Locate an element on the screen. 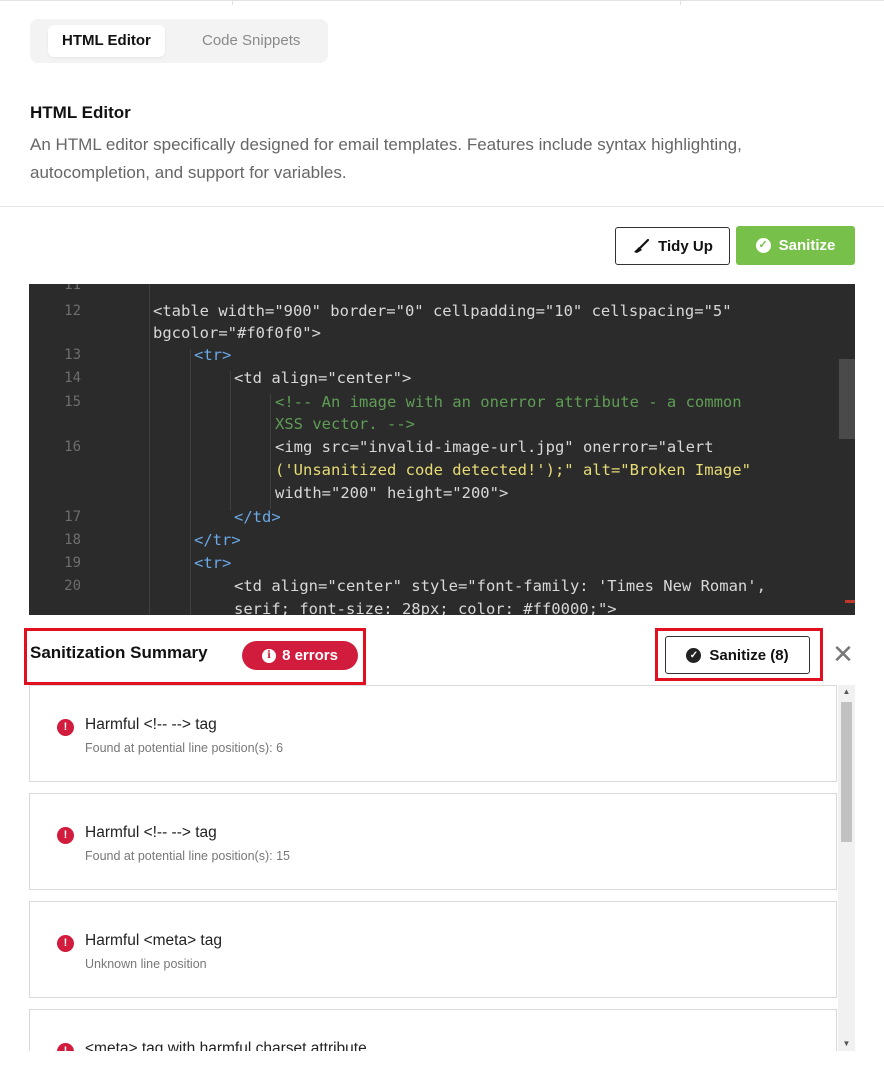 The height and width of the screenshot is (1068, 884). top-divider is located at coordinates (442, 2).